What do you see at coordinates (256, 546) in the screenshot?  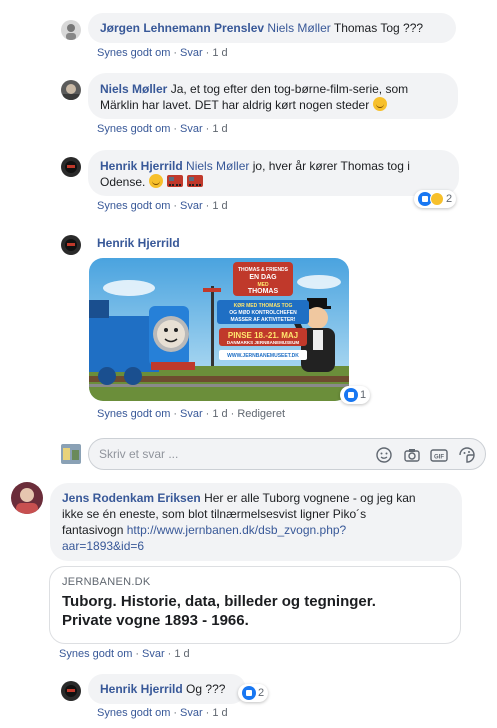 I see `comment-link-cont: aar=1893&id=6` at bounding box center [256, 546].